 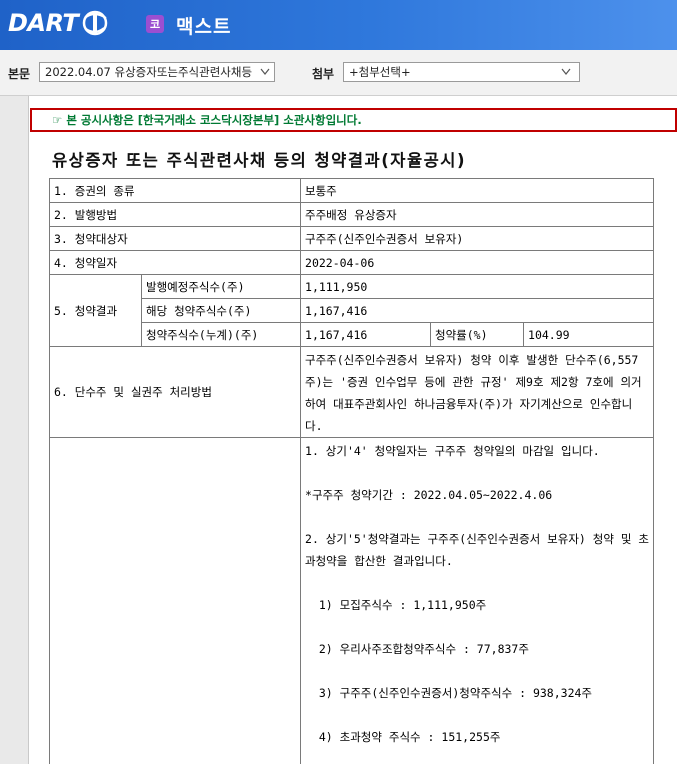 I want to click on market-badge: 코, so click(x=155, y=24).